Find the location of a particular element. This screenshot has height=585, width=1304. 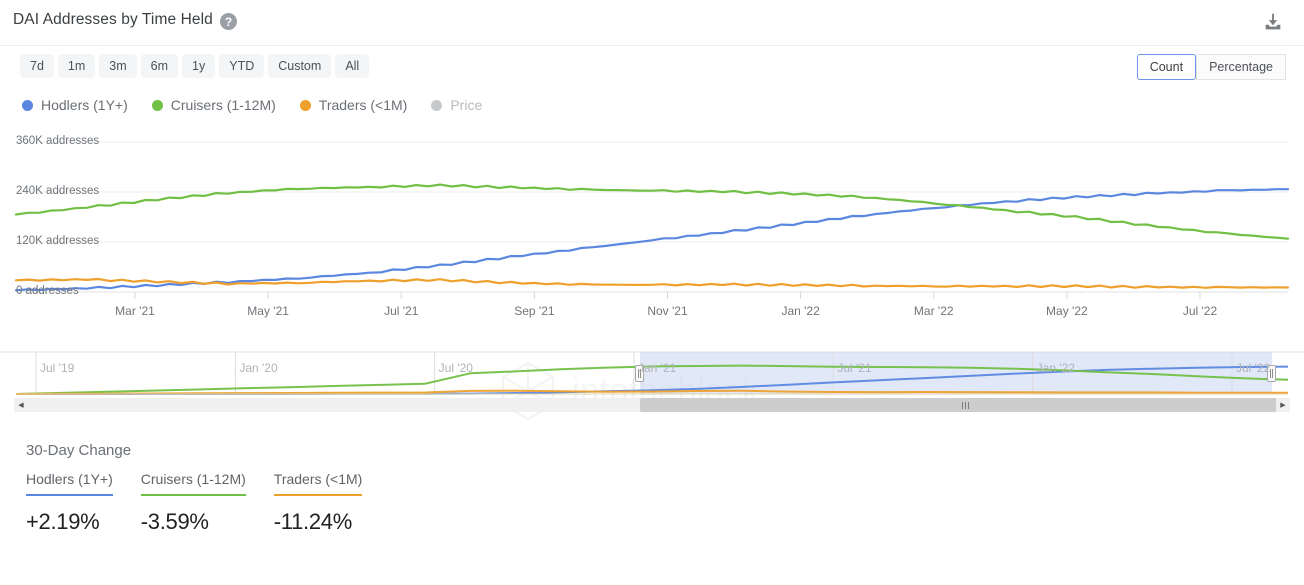

time-range-group: 7d 1m 3m 6m 1y YTD Custom All is located at coordinates (195, 66).